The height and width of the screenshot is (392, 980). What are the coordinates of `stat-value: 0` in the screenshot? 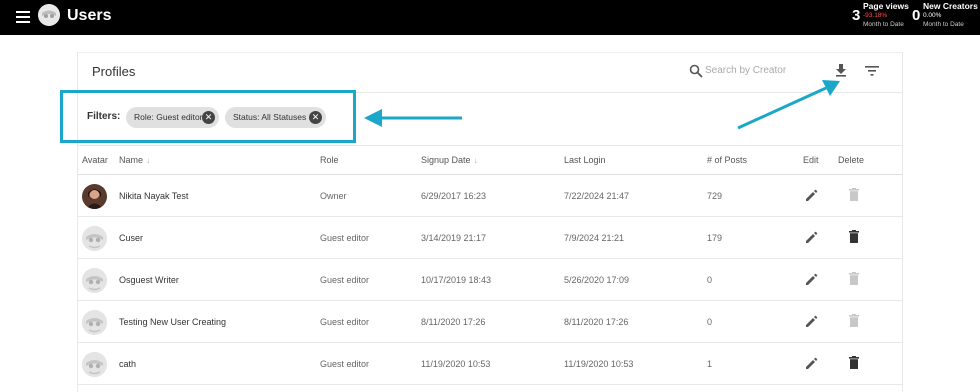 It's located at (916, 15).